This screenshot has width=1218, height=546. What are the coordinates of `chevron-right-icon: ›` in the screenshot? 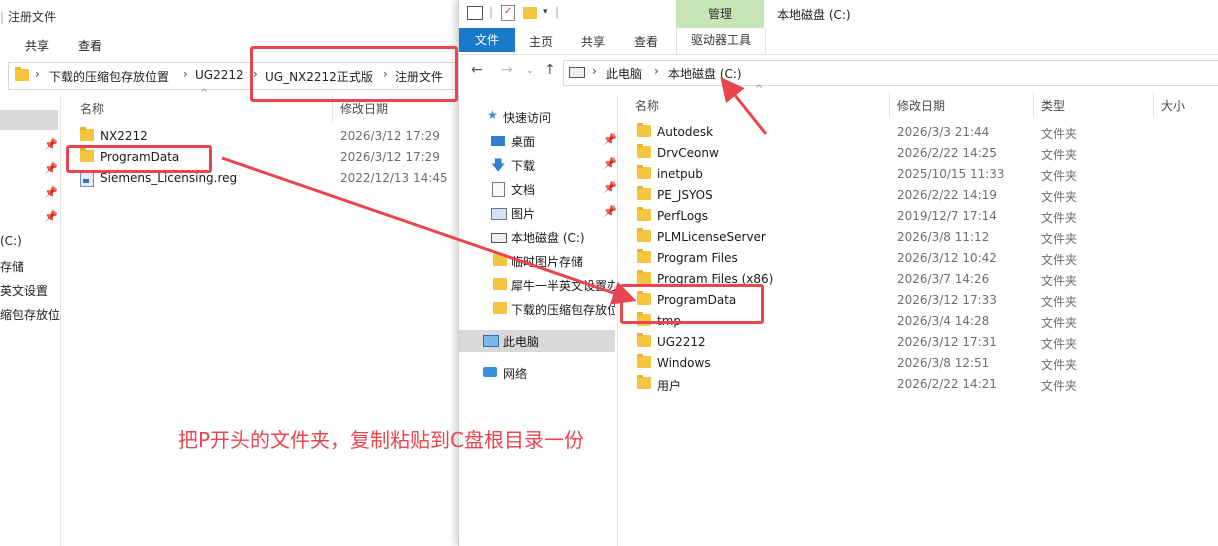 It's located at (594, 71).